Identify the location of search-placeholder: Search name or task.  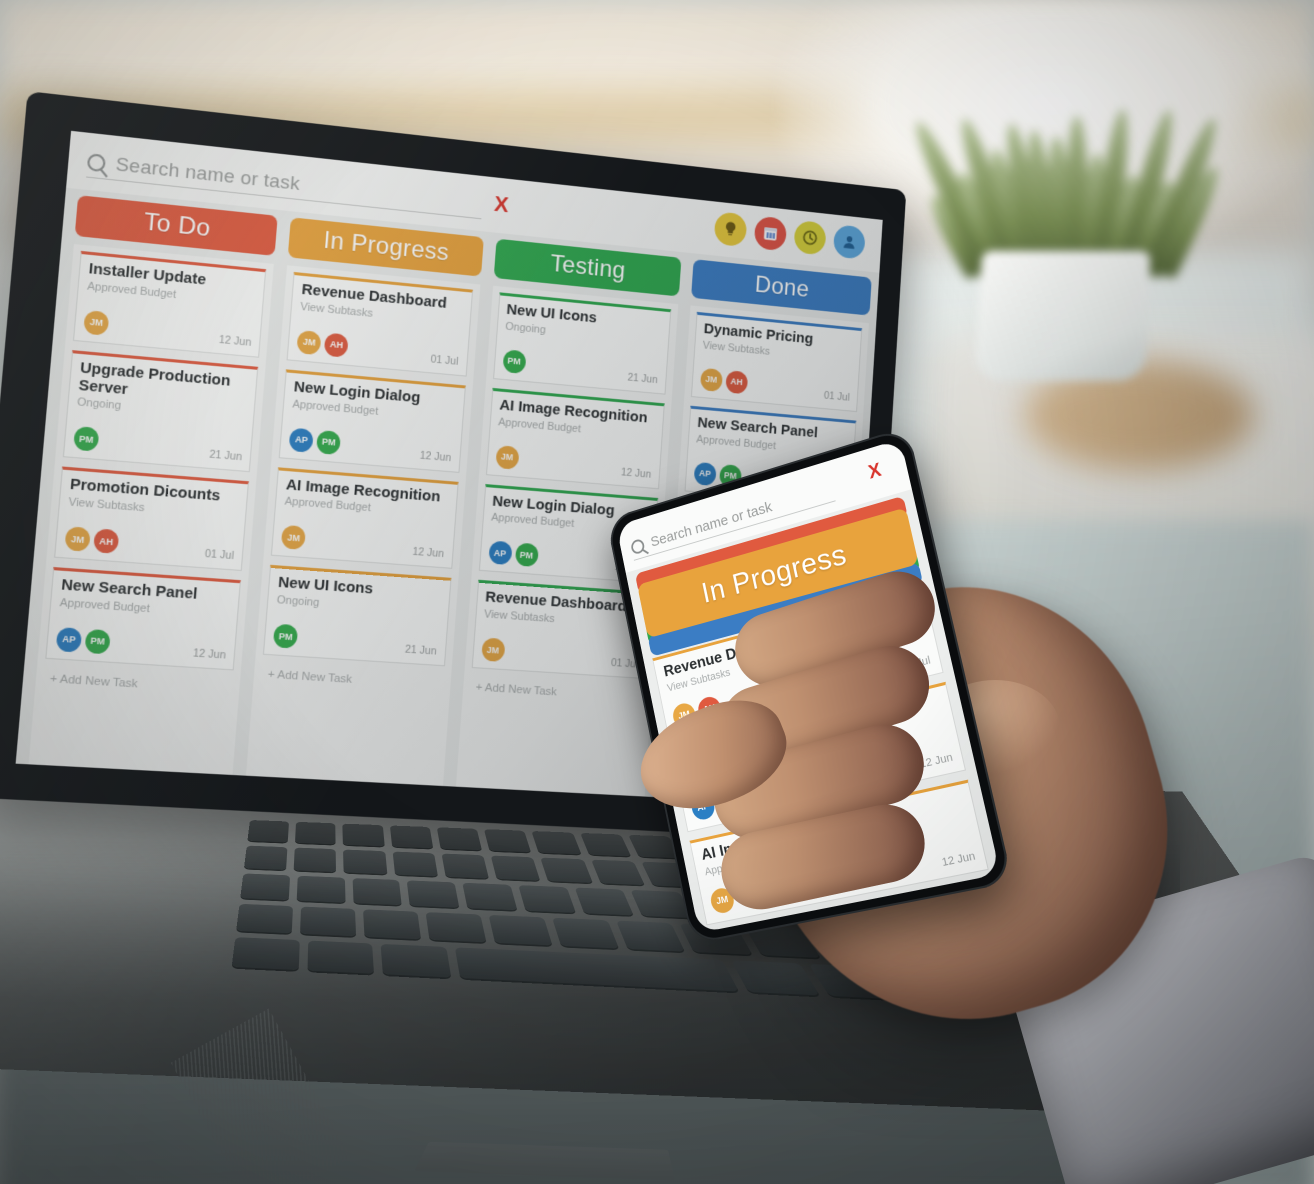
(207, 174).